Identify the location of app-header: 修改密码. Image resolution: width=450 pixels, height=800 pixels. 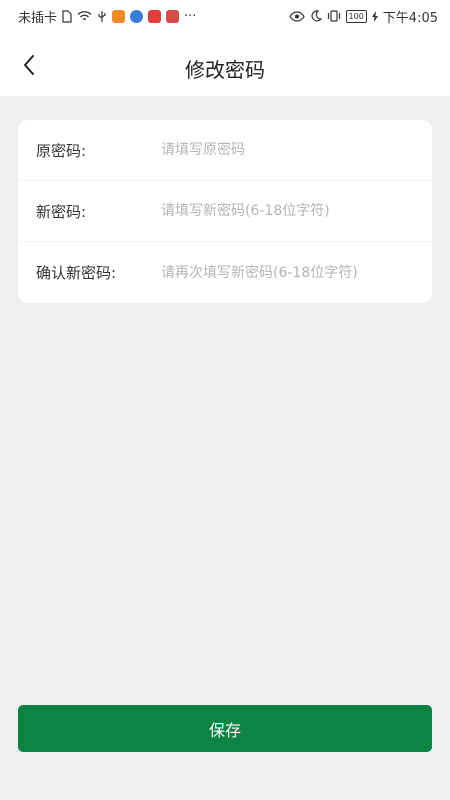
(225, 64).